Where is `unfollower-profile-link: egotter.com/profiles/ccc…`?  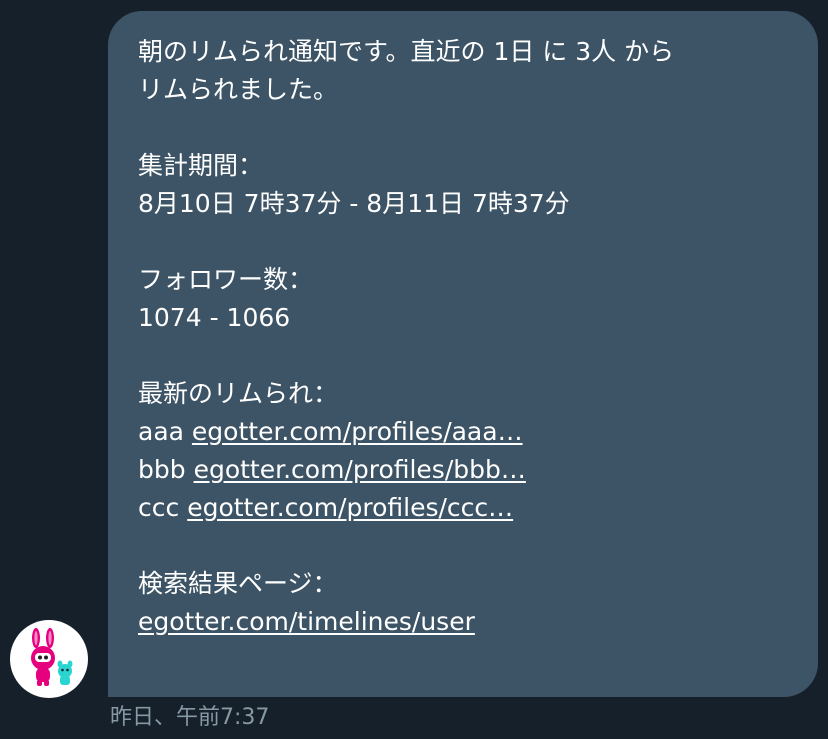 unfollower-profile-link: egotter.com/profiles/ccc… is located at coordinates (350, 507).